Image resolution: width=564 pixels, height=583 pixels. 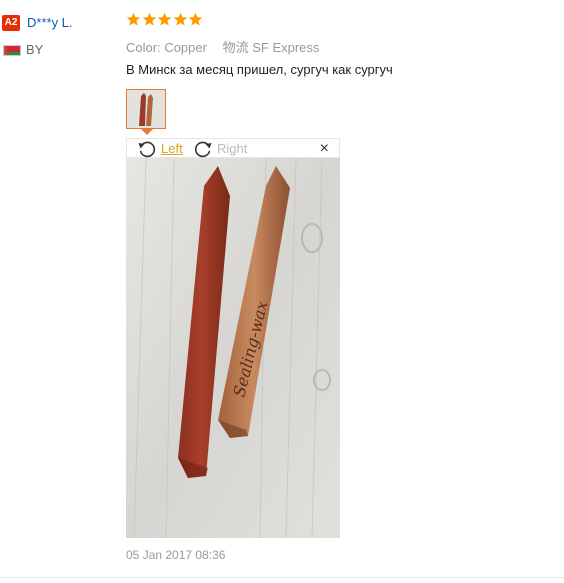 What do you see at coordinates (203, 149) in the screenshot?
I see `rotate-right-icon` at bounding box center [203, 149].